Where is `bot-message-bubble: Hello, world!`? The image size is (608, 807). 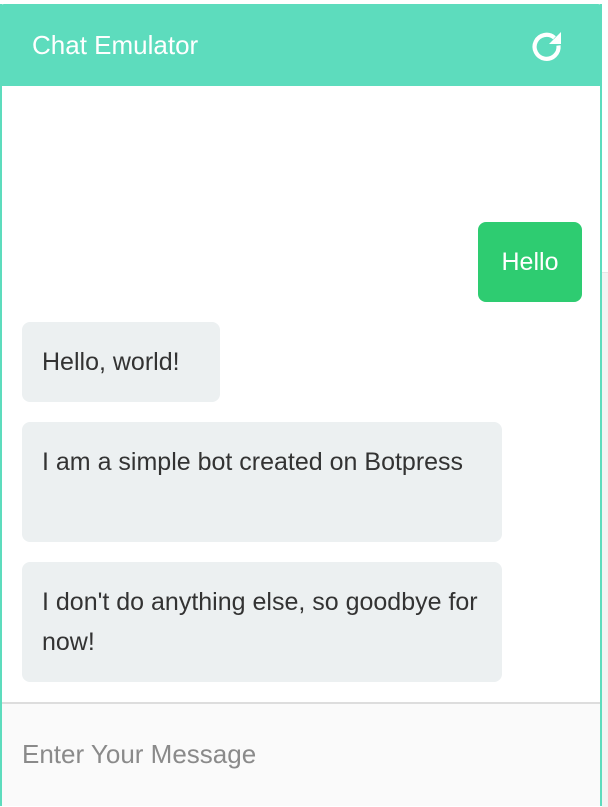
bot-message-bubble: Hello, world! is located at coordinates (121, 362).